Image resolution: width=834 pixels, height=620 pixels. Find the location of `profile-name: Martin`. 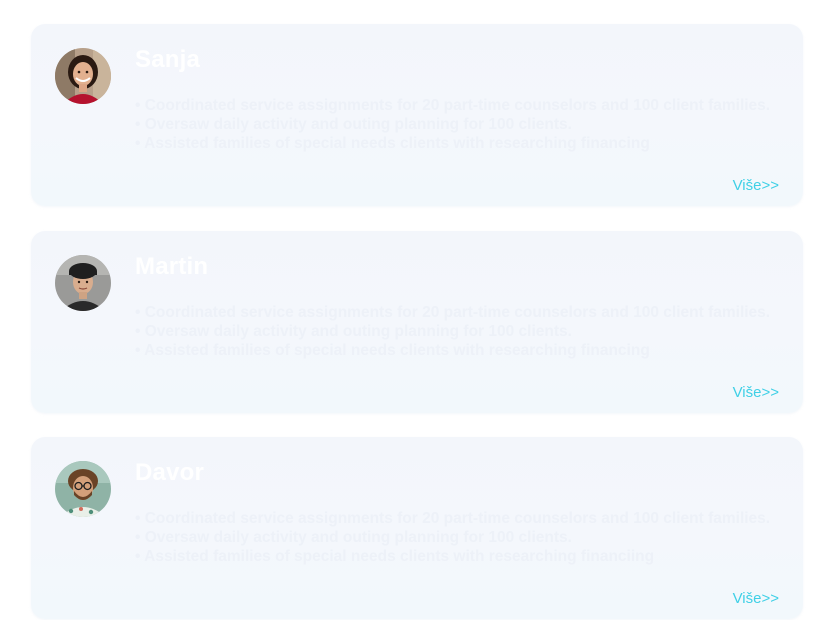

profile-name: Martin is located at coordinates (172, 266).